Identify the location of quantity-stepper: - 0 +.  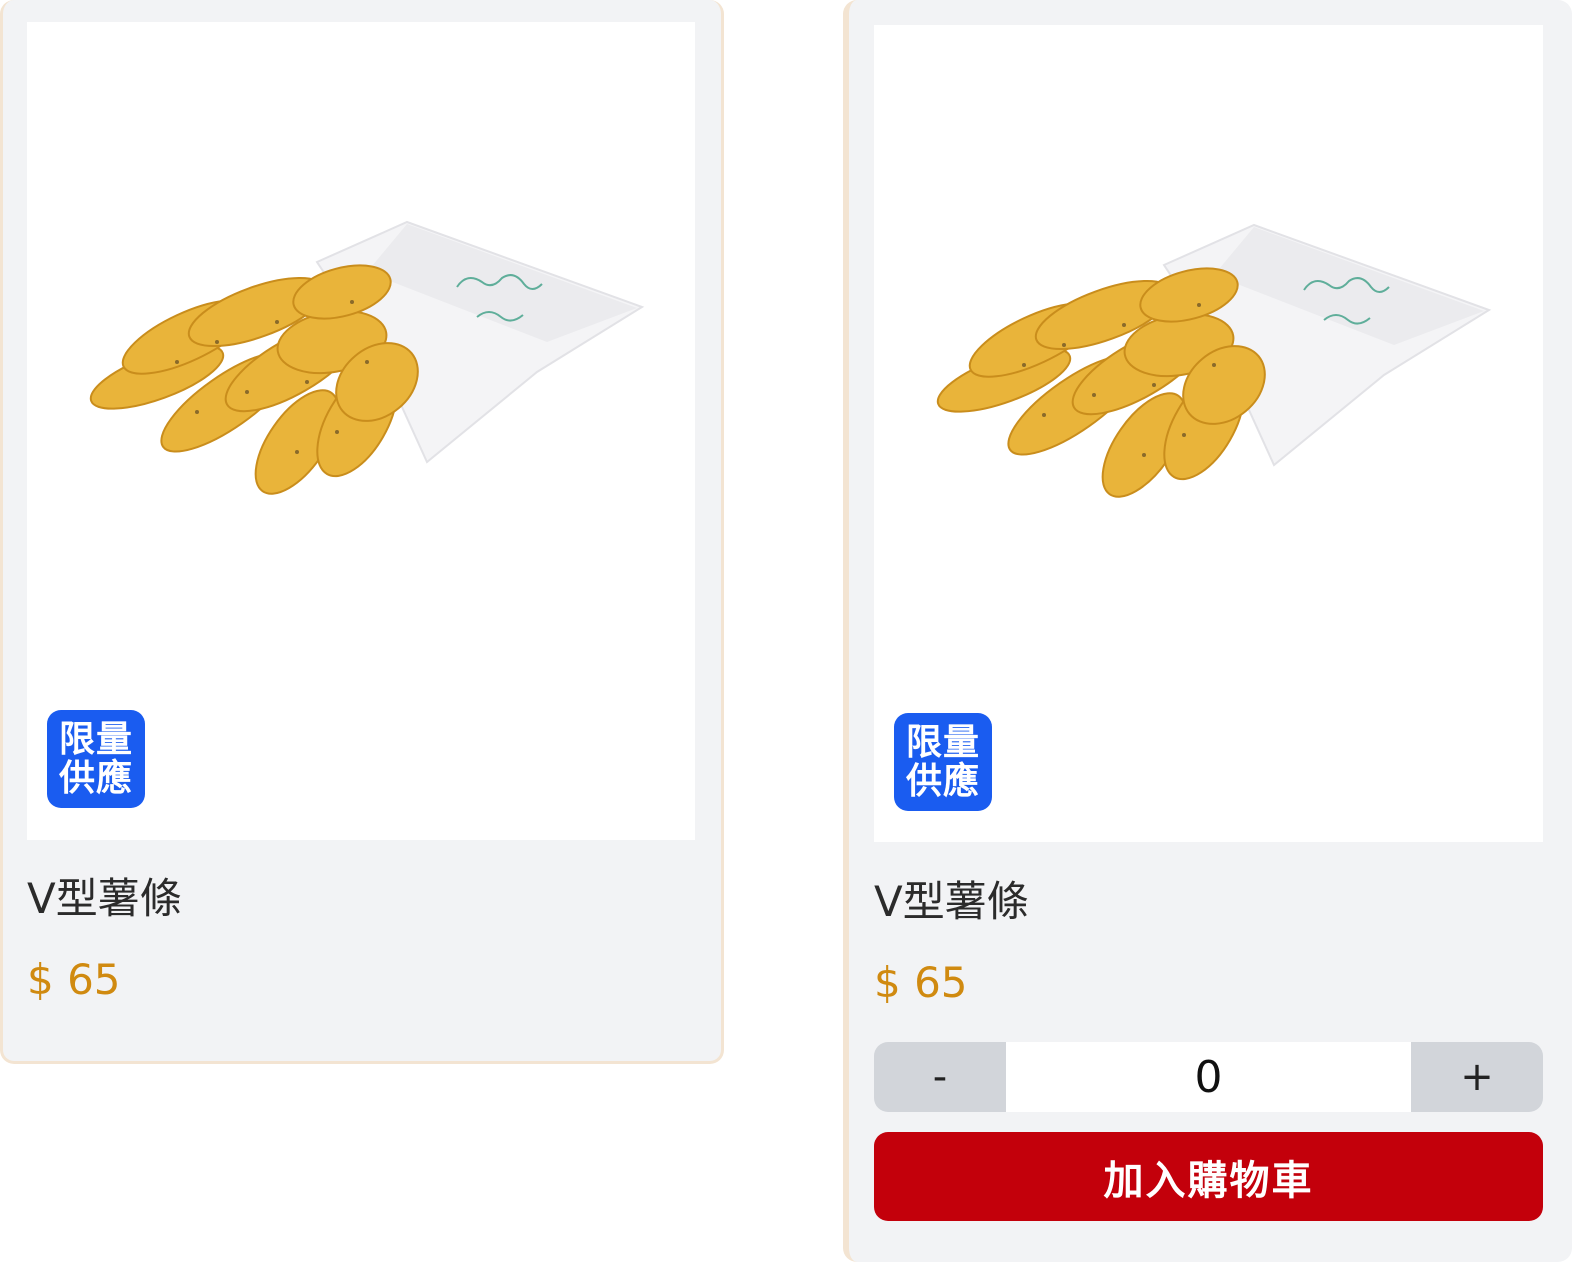
(1208, 1077).